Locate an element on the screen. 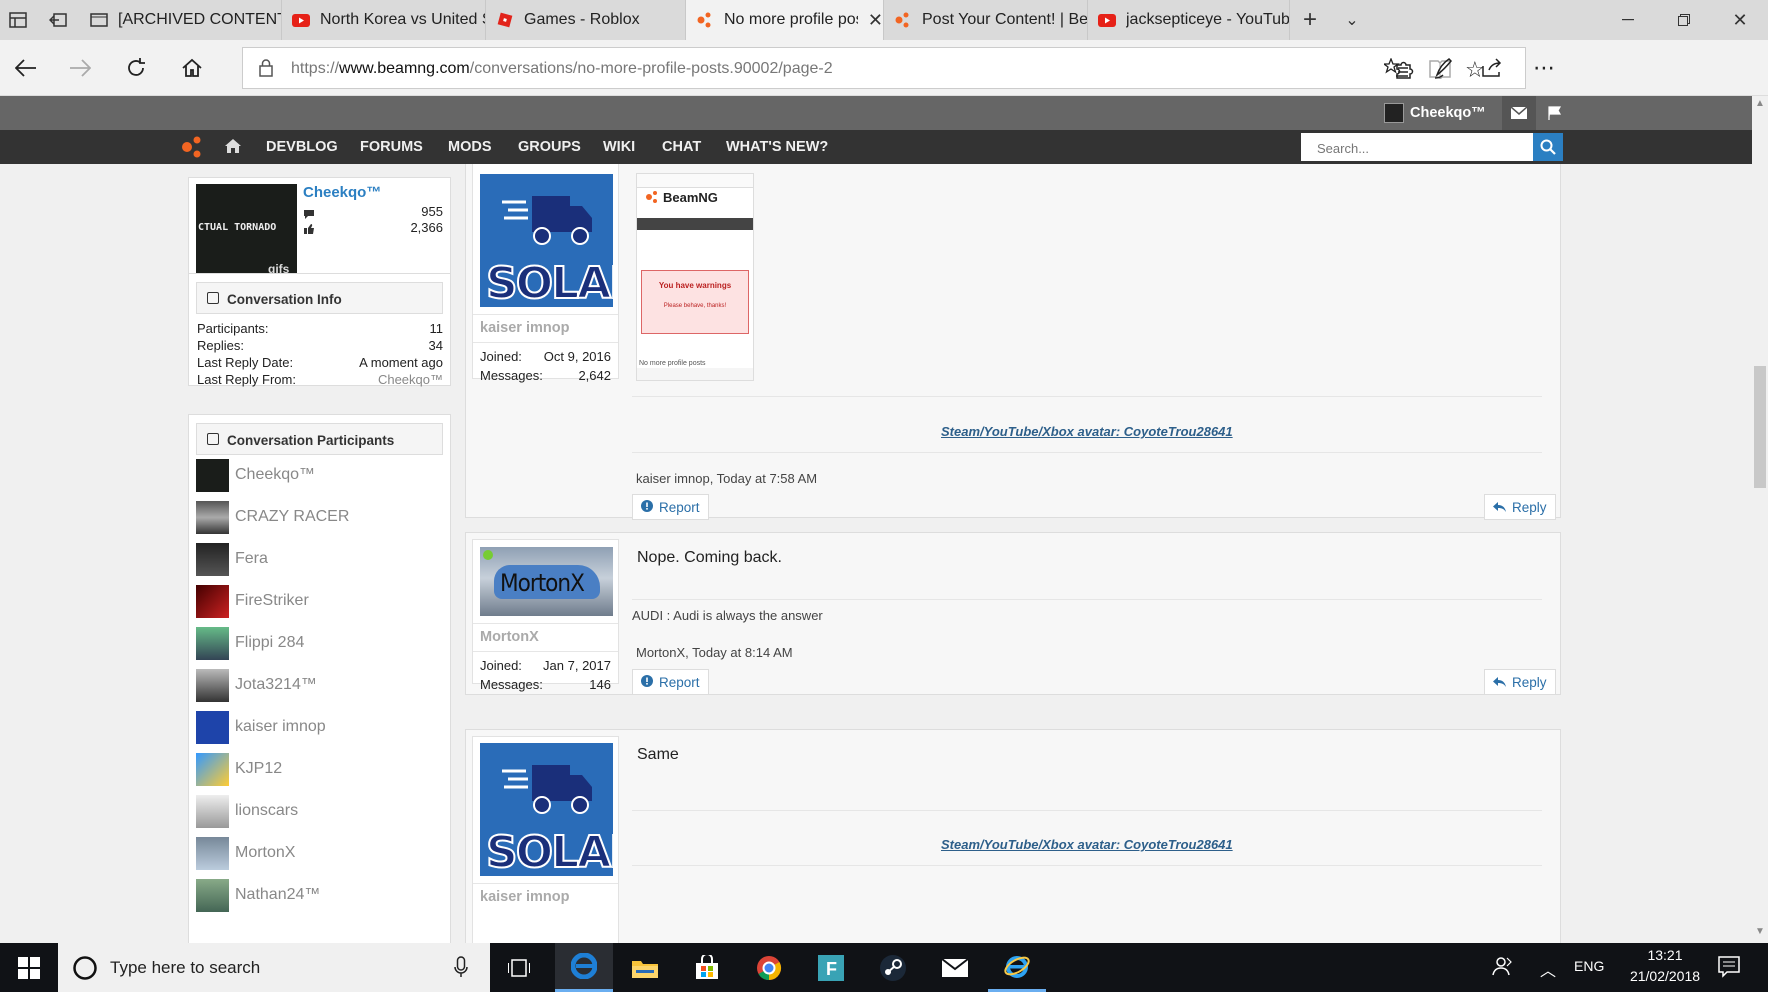  nav-forums: FORUMS is located at coordinates (391, 147).